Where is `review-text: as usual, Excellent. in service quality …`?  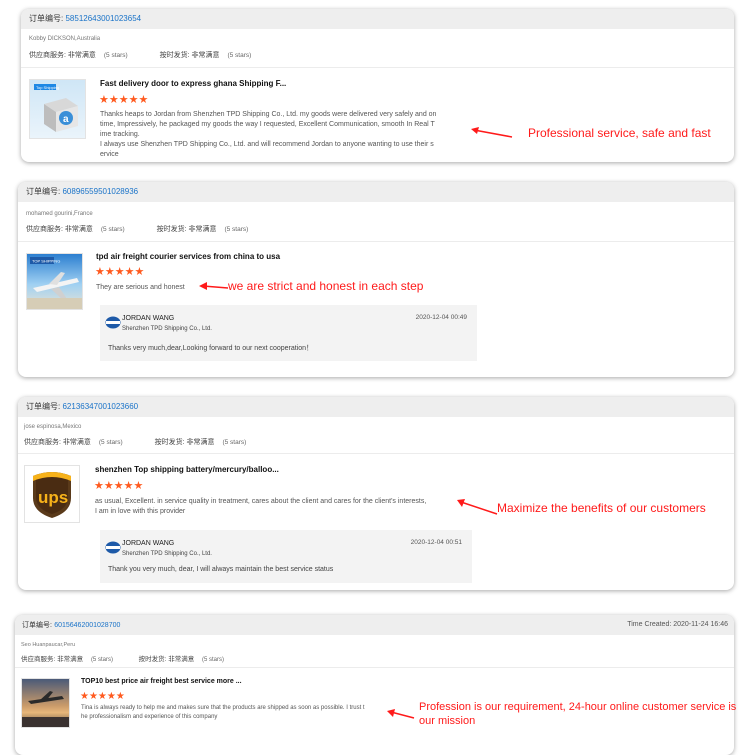 review-text: as usual, Excellent. in service quality … is located at coordinates (260, 507).